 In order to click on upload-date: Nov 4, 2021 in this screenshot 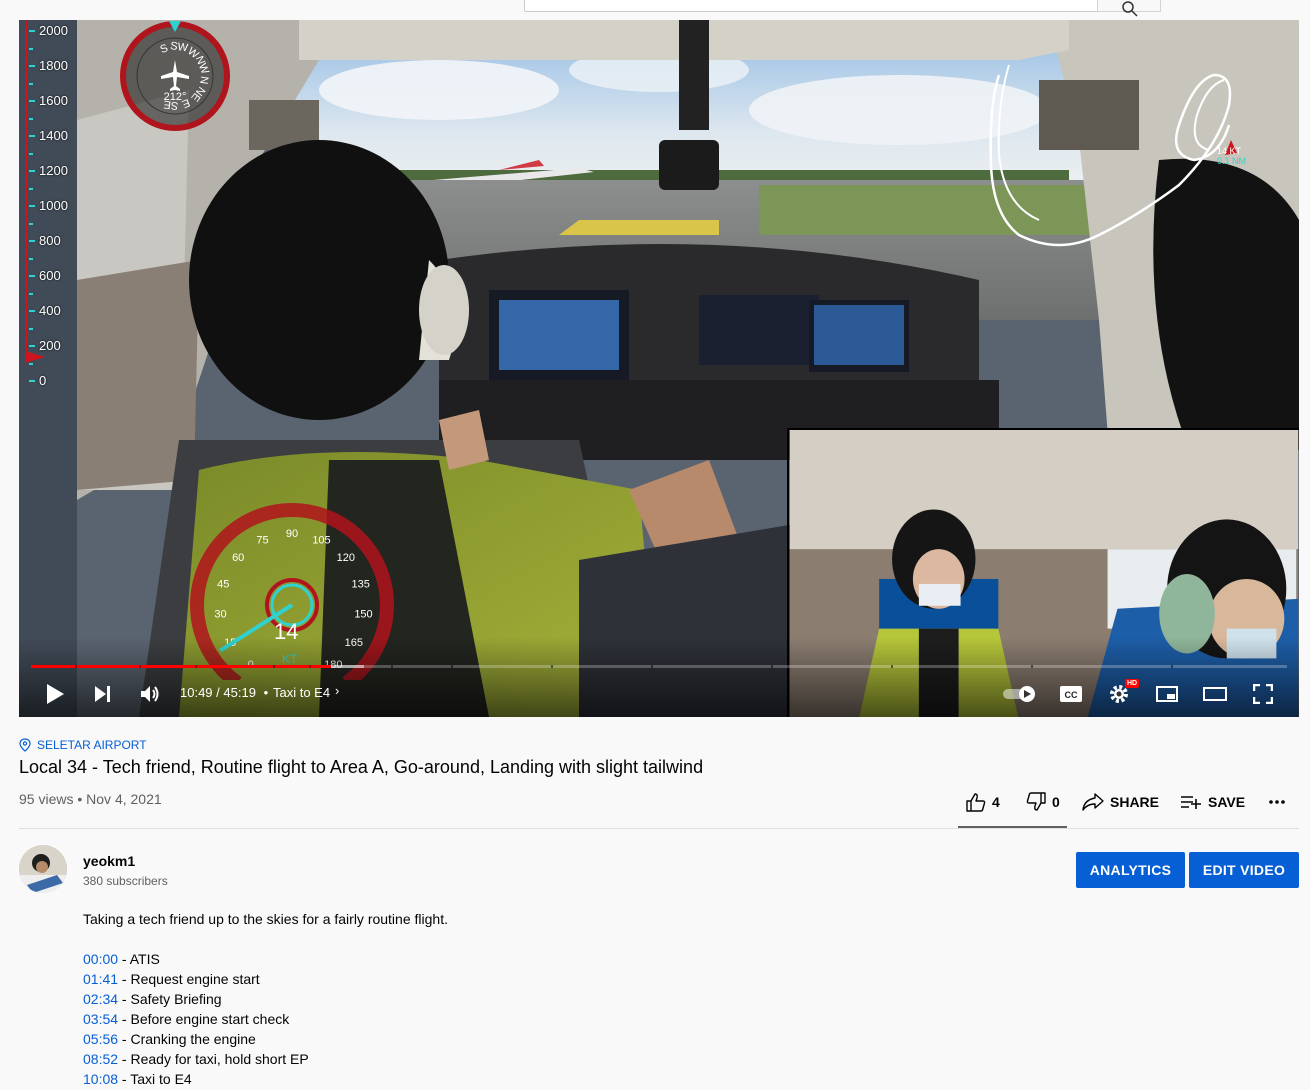, I will do `click(124, 799)`.